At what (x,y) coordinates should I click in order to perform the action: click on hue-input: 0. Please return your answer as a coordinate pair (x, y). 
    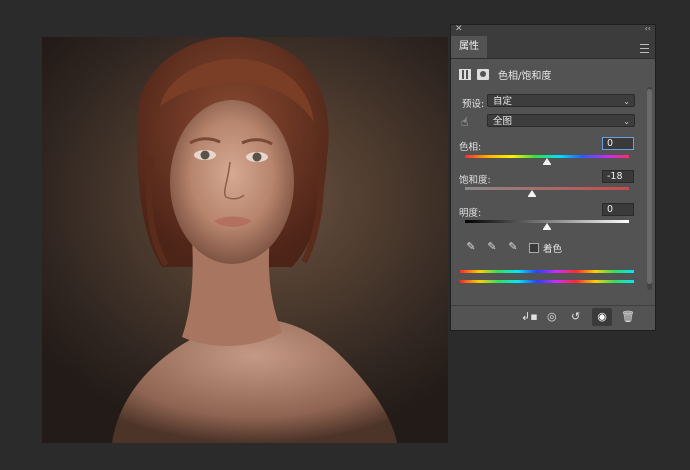
    Looking at the image, I should click on (618, 143).